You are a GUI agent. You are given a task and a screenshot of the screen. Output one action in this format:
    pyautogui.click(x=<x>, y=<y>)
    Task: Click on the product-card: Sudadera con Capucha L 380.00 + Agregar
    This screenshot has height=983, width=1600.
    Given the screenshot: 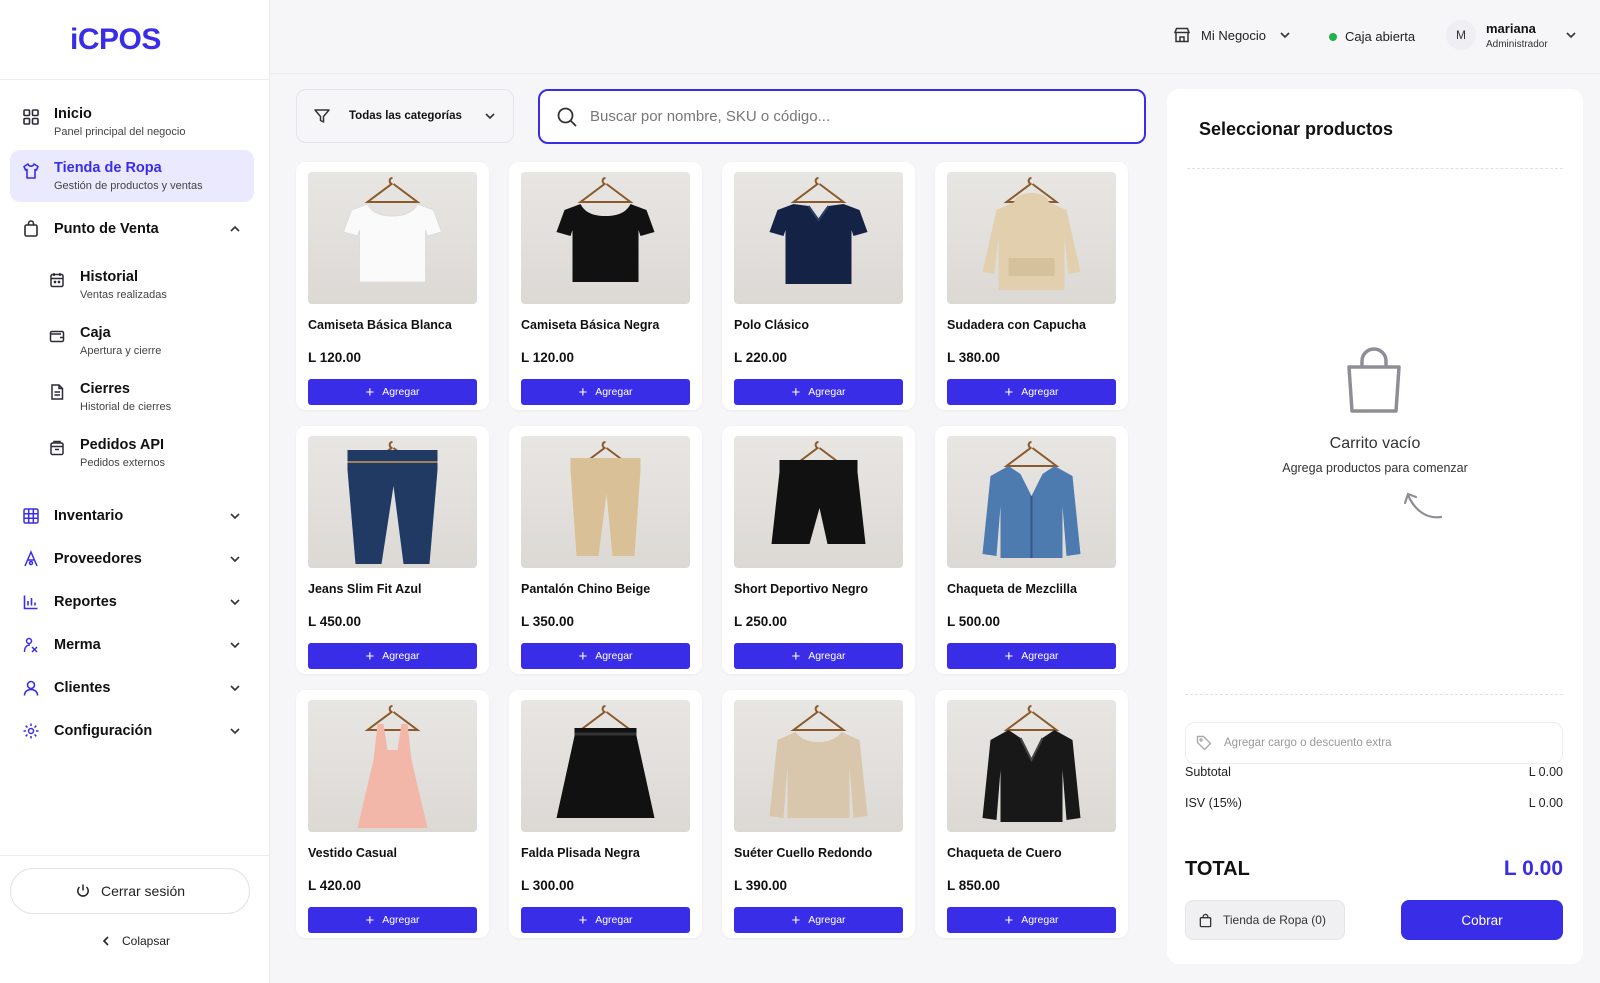 What is the action you would take?
    pyautogui.click(x=1031, y=286)
    